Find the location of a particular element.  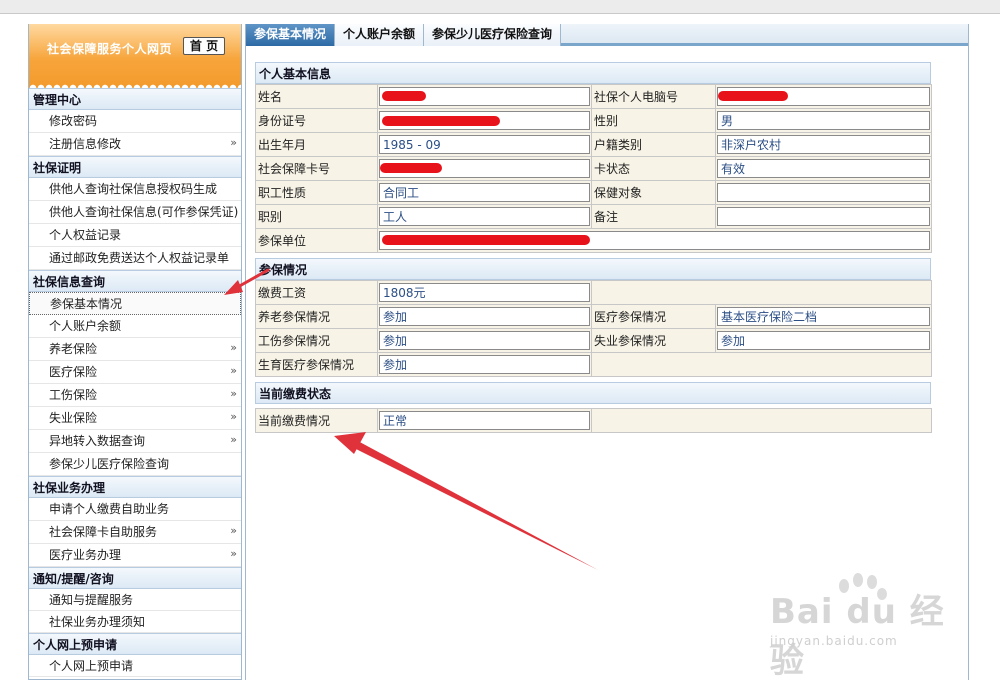

tab-child-medical: 参保少儿医疗保险查询 is located at coordinates (493, 35).